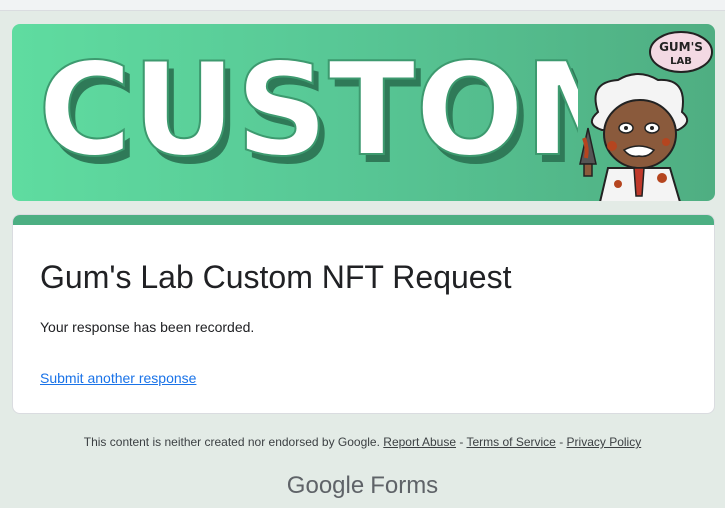 This screenshot has height=508, width=725. I want to click on card-accent-bar, so click(363, 220).